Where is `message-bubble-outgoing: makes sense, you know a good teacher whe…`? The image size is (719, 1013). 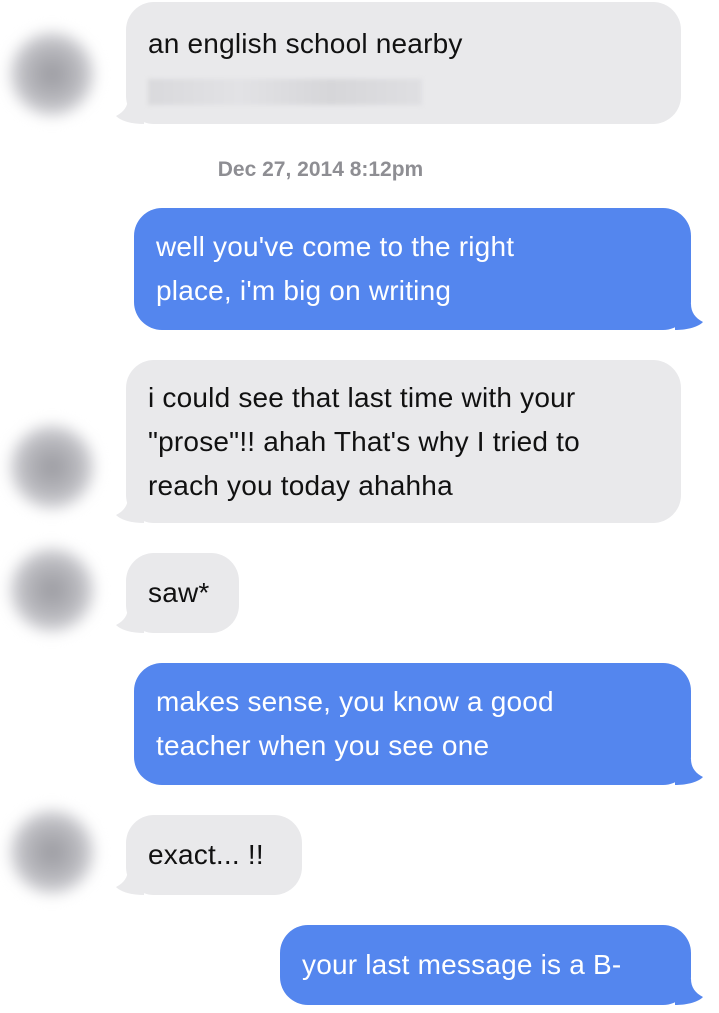 message-bubble-outgoing: makes sense, you know a good teacher whe… is located at coordinates (418, 724).